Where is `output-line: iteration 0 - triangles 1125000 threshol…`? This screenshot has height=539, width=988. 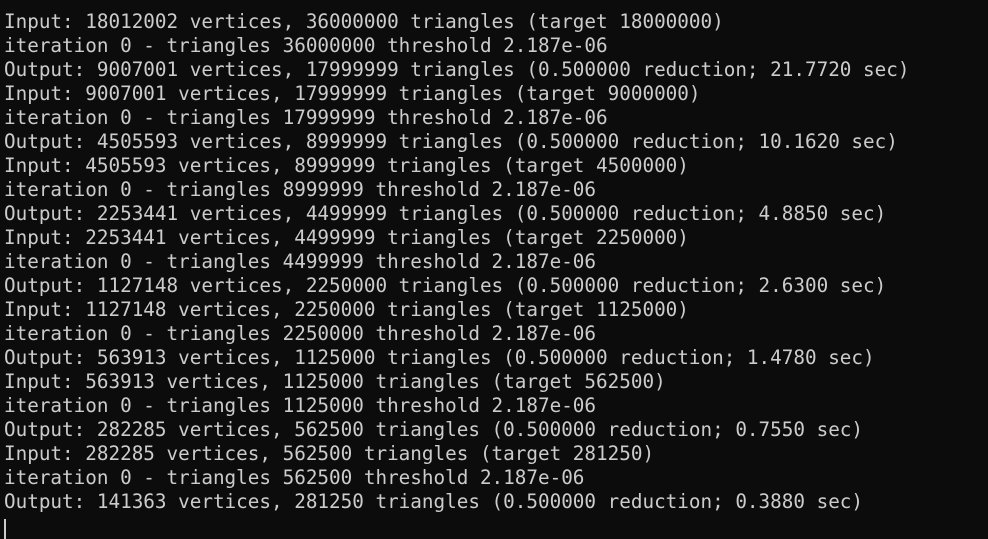 output-line: iteration 0 - triangles 1125000 threshol… is located at coordinates (300, 405).